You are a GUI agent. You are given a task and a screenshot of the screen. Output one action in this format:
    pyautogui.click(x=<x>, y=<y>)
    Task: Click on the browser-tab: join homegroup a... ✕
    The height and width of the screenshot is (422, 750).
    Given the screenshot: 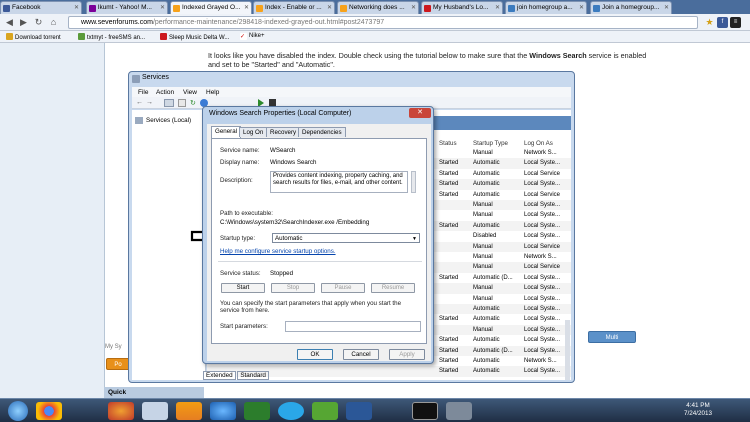 What is the action you would take?
    pyautogui.click(x=546, y=7)
    